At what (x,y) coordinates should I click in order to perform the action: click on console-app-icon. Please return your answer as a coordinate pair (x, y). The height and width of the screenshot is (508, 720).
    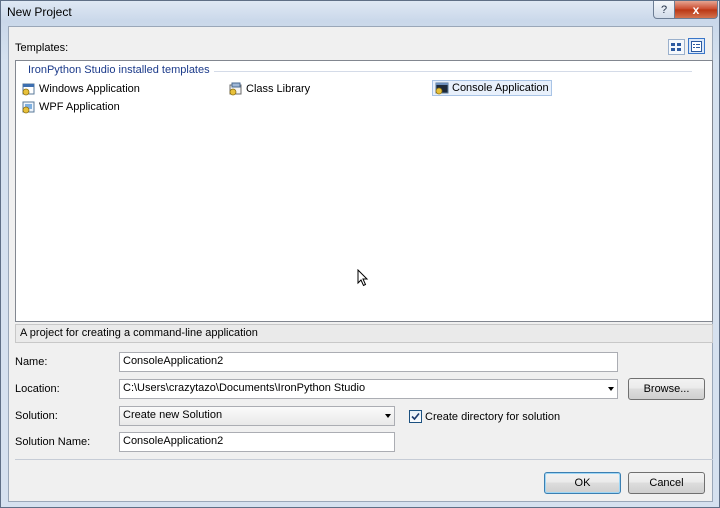
    Looking at the image, I should click on (442, 88).